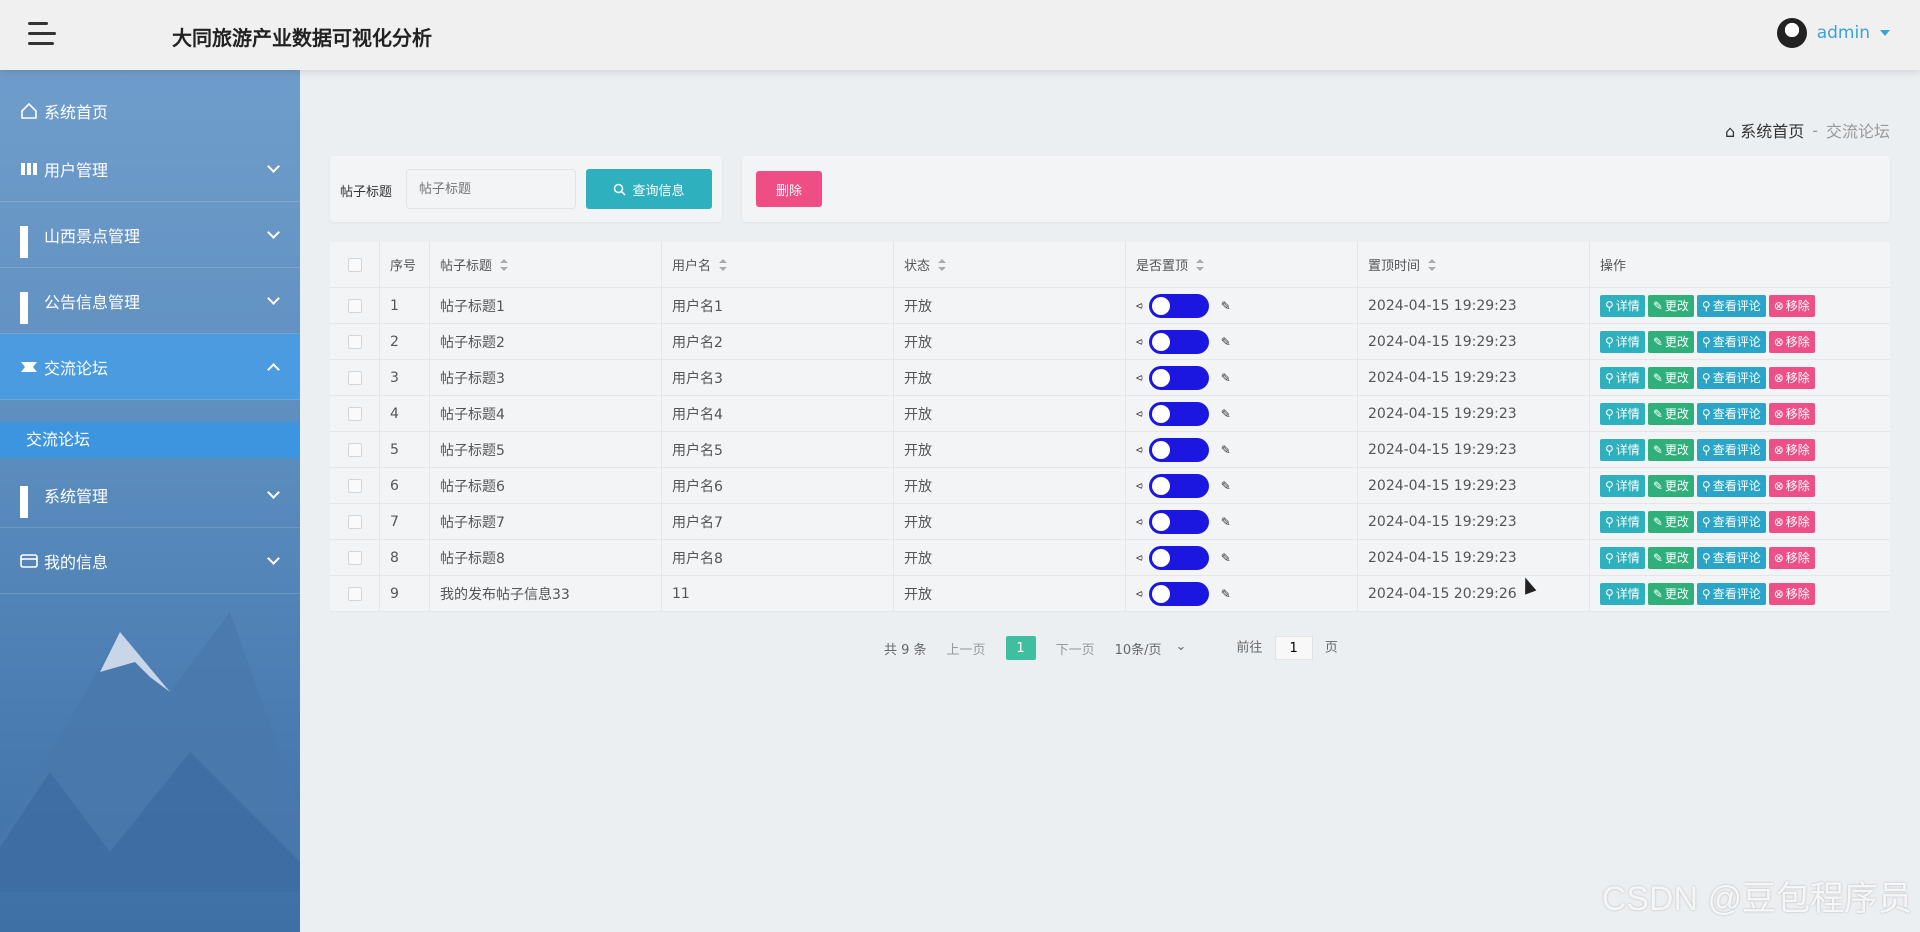  Describe the element at coordinates (150, 367) in the screenshot. I see `sidebar-item-forum: 交流论坛` at that location.